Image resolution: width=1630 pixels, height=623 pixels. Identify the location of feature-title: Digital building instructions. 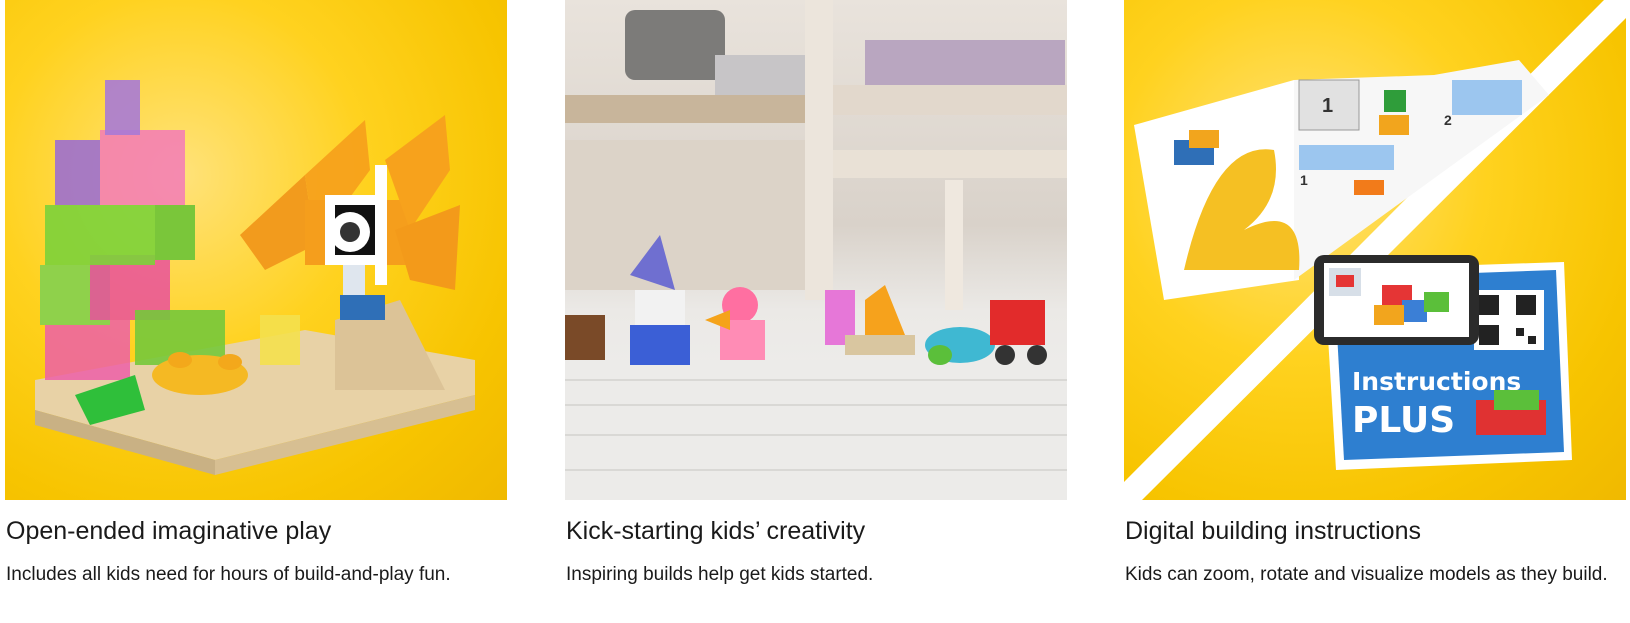
(1273, 531).